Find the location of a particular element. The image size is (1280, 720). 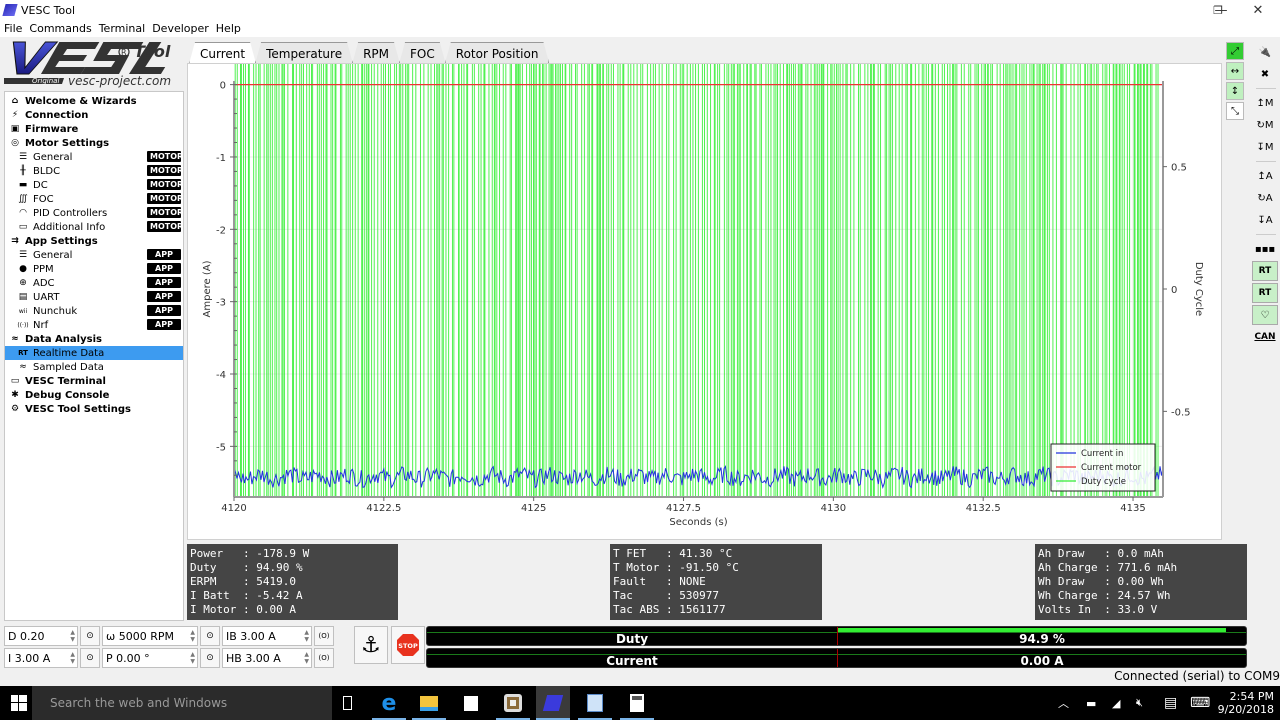

duty-input: D 0.20 ▲ ▼ is located at coordinates (41, 636).